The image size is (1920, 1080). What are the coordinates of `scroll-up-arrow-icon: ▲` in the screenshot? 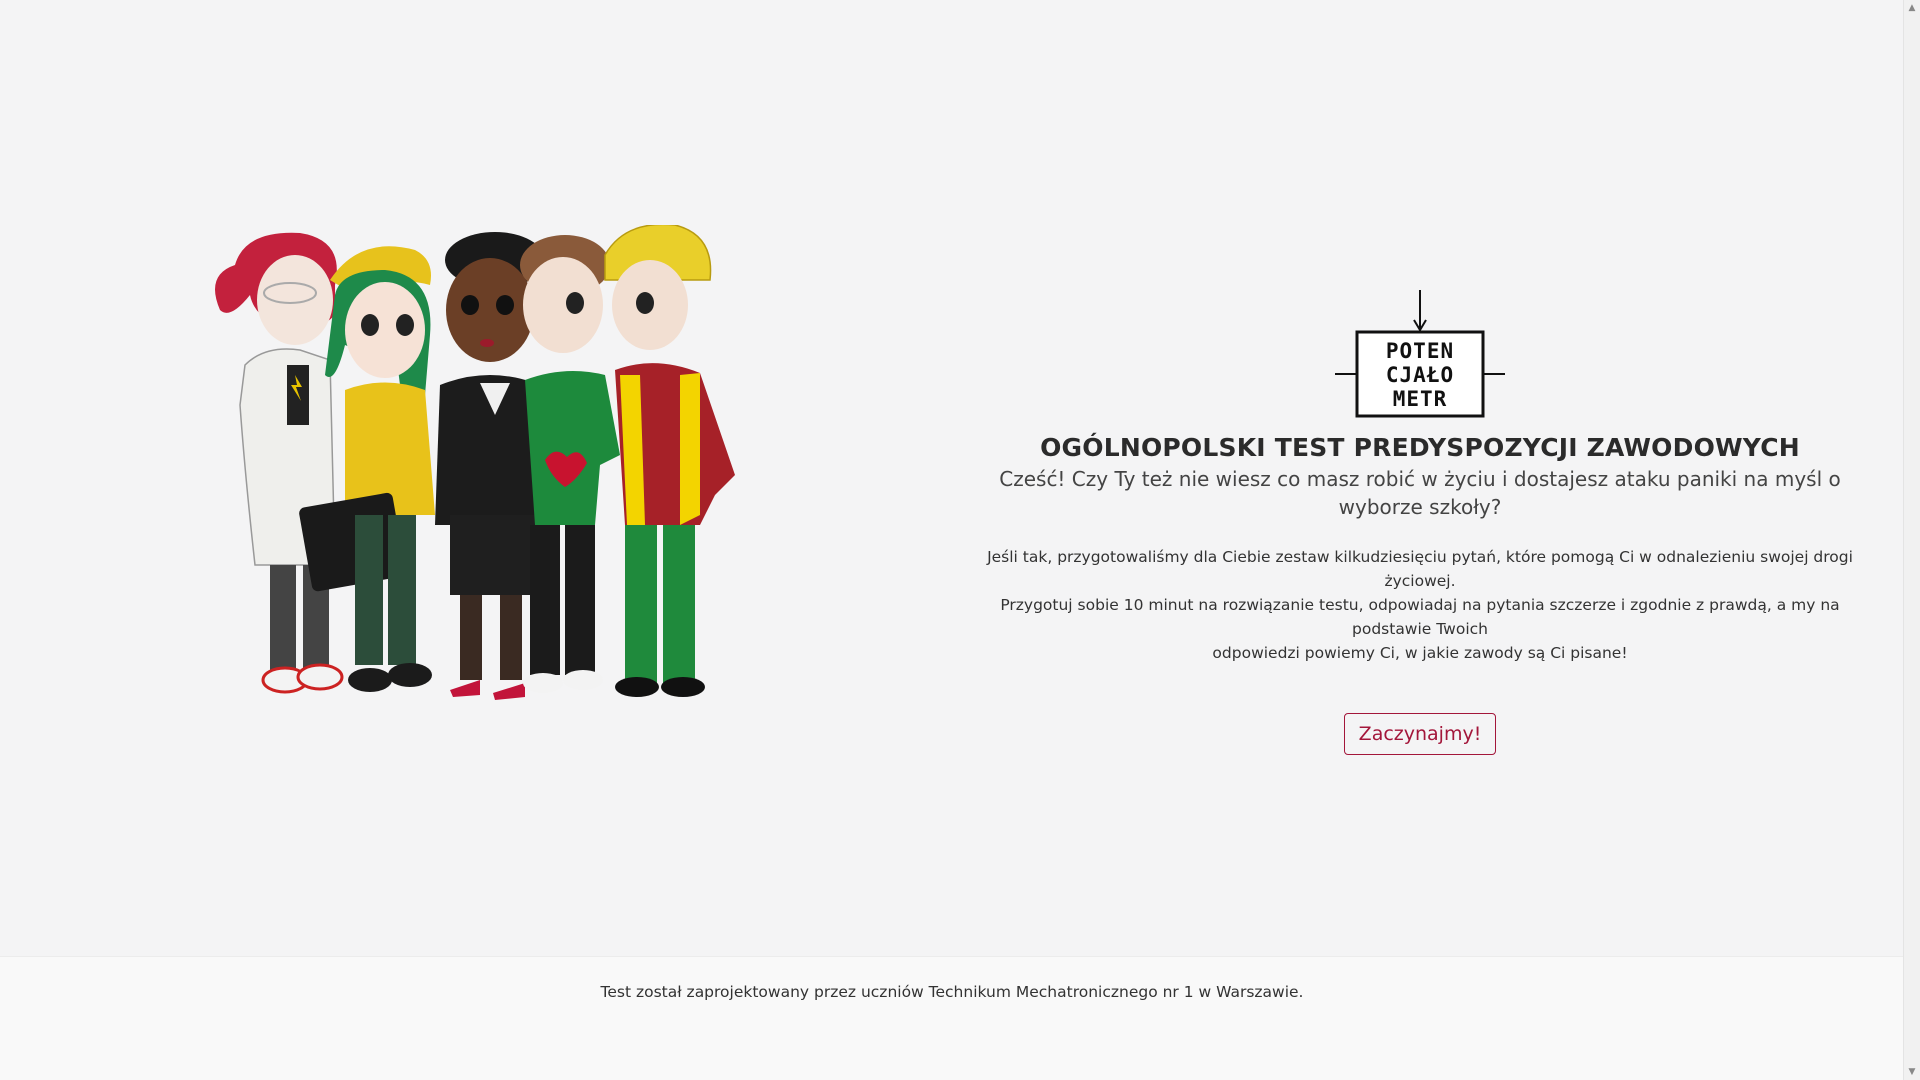 It's located at (1912, 8).